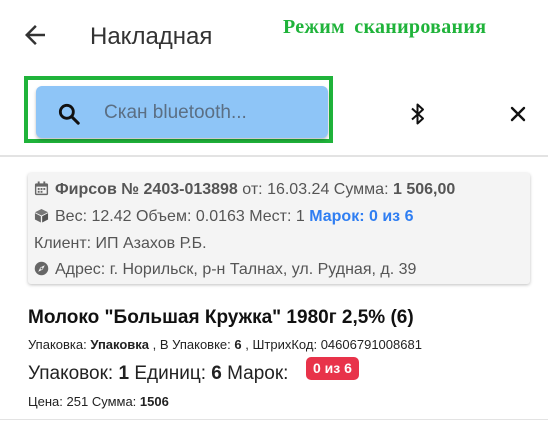 This screenshot has height=445, width=548. What do you see at coordinates (120, 243) in the screenshot?
I see `document-client-line: Клиент: ИП Азахов Р.Б.` at bounding box center [120, 243].